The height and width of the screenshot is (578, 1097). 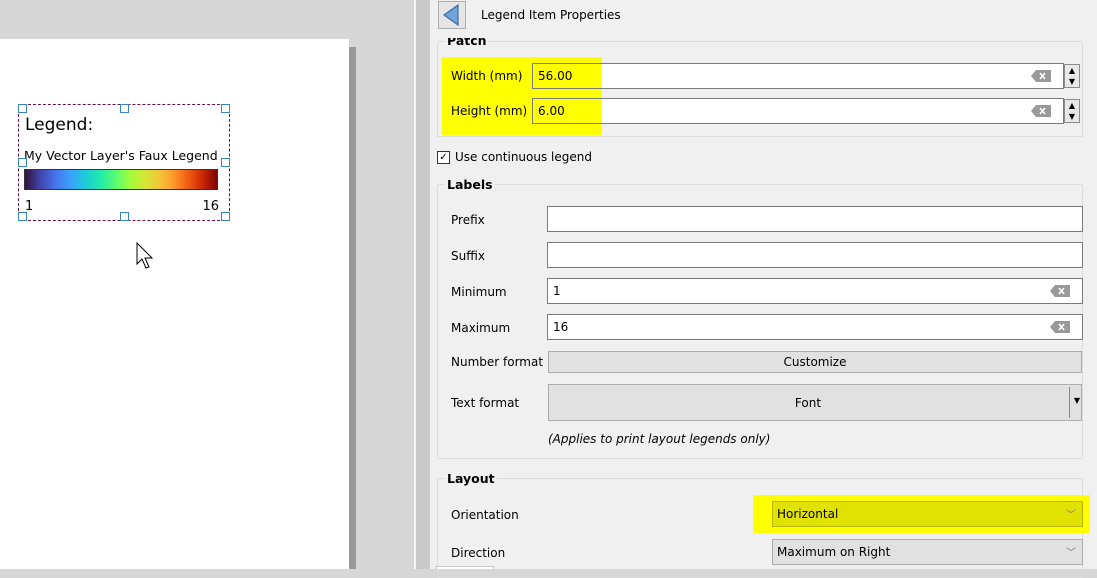 What do you see at coordinates (808, 403) in the screenshot?
I see `font-button-label: Font` at bounding box center [808, 403].